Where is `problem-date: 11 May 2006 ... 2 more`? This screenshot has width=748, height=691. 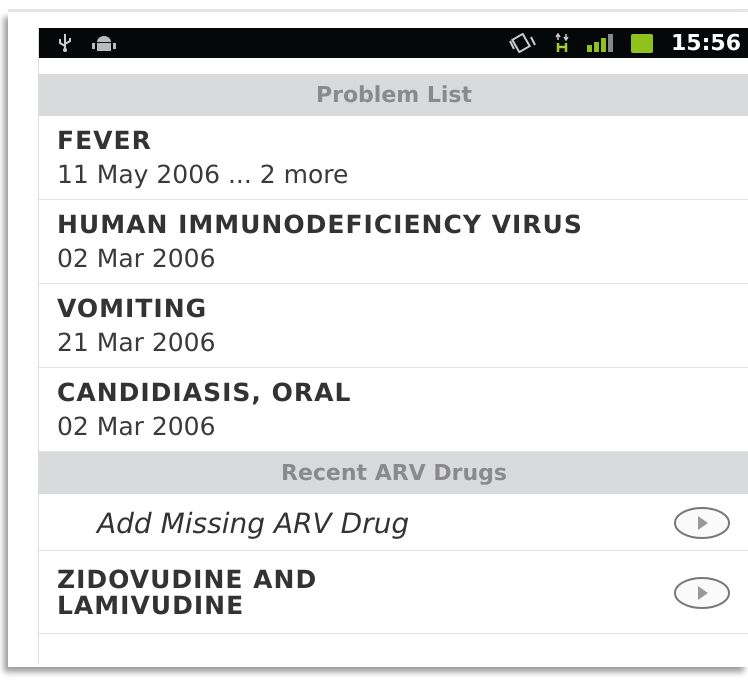 problem-date: 11 May 2006 ... 2 more is located at coordinates (203, 174).